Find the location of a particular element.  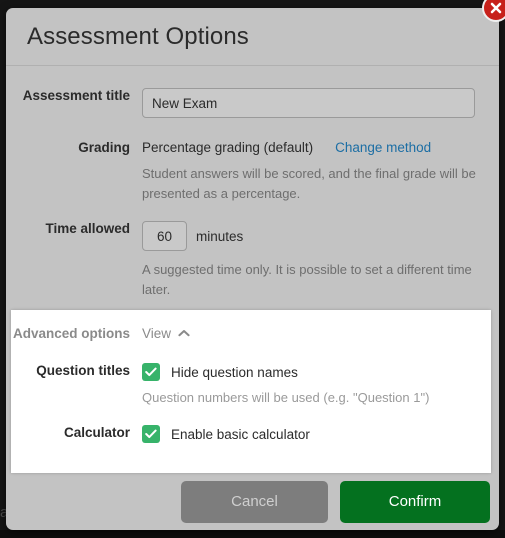

hide-question-names-checkbox is located at coordinates (151, 372).